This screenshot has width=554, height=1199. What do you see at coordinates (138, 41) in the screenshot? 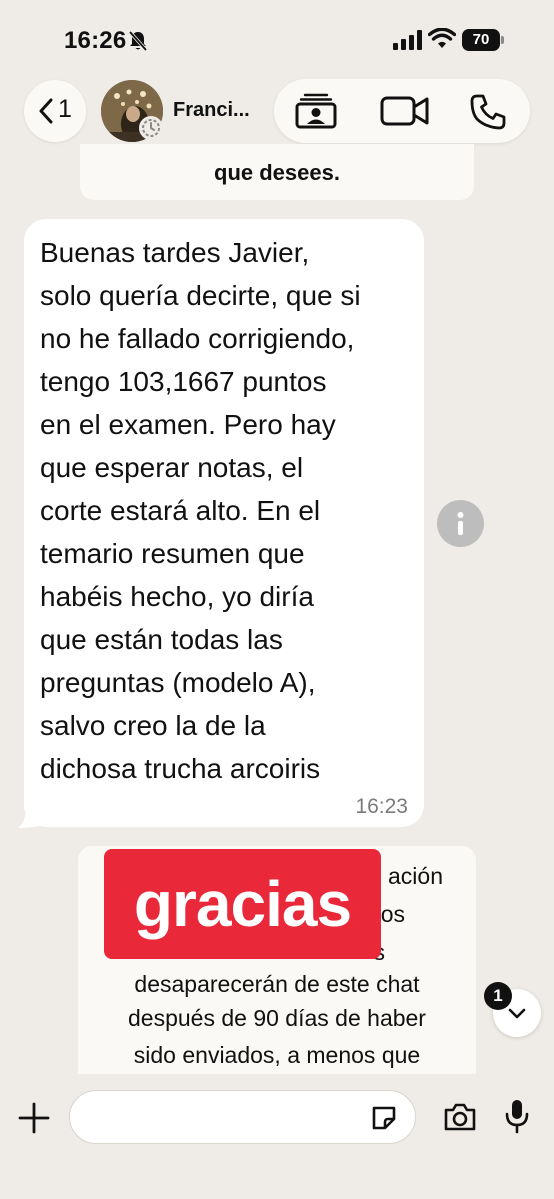
I see `bell-slash-icon` at bounding box center [138, 41].